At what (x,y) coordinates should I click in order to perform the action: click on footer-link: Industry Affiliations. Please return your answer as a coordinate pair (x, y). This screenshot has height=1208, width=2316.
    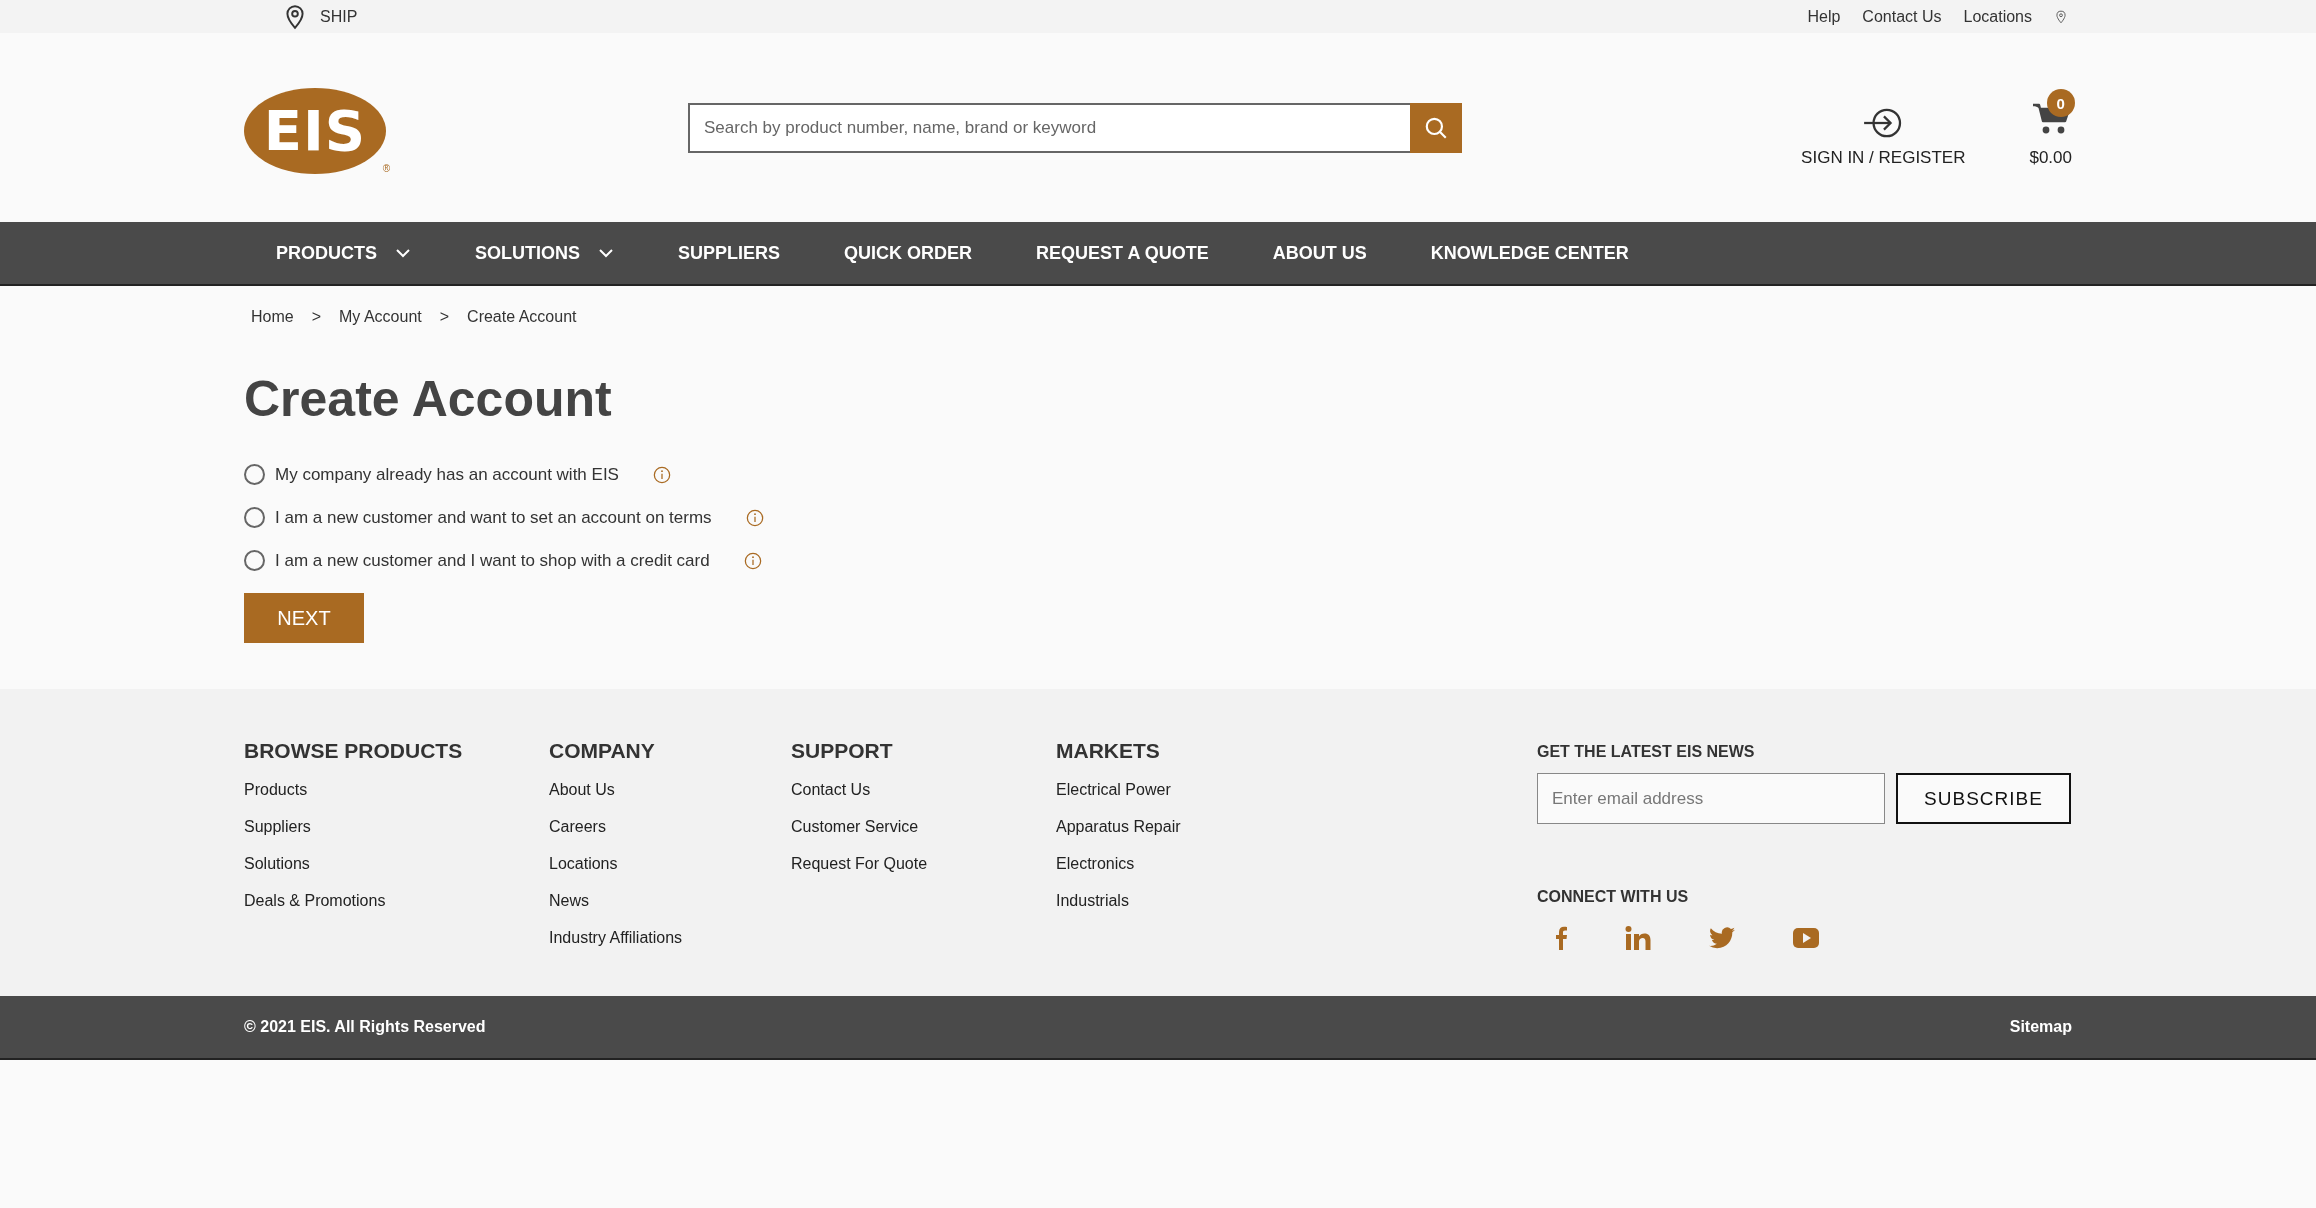
    Looking at the image, I should click on (616, 938).